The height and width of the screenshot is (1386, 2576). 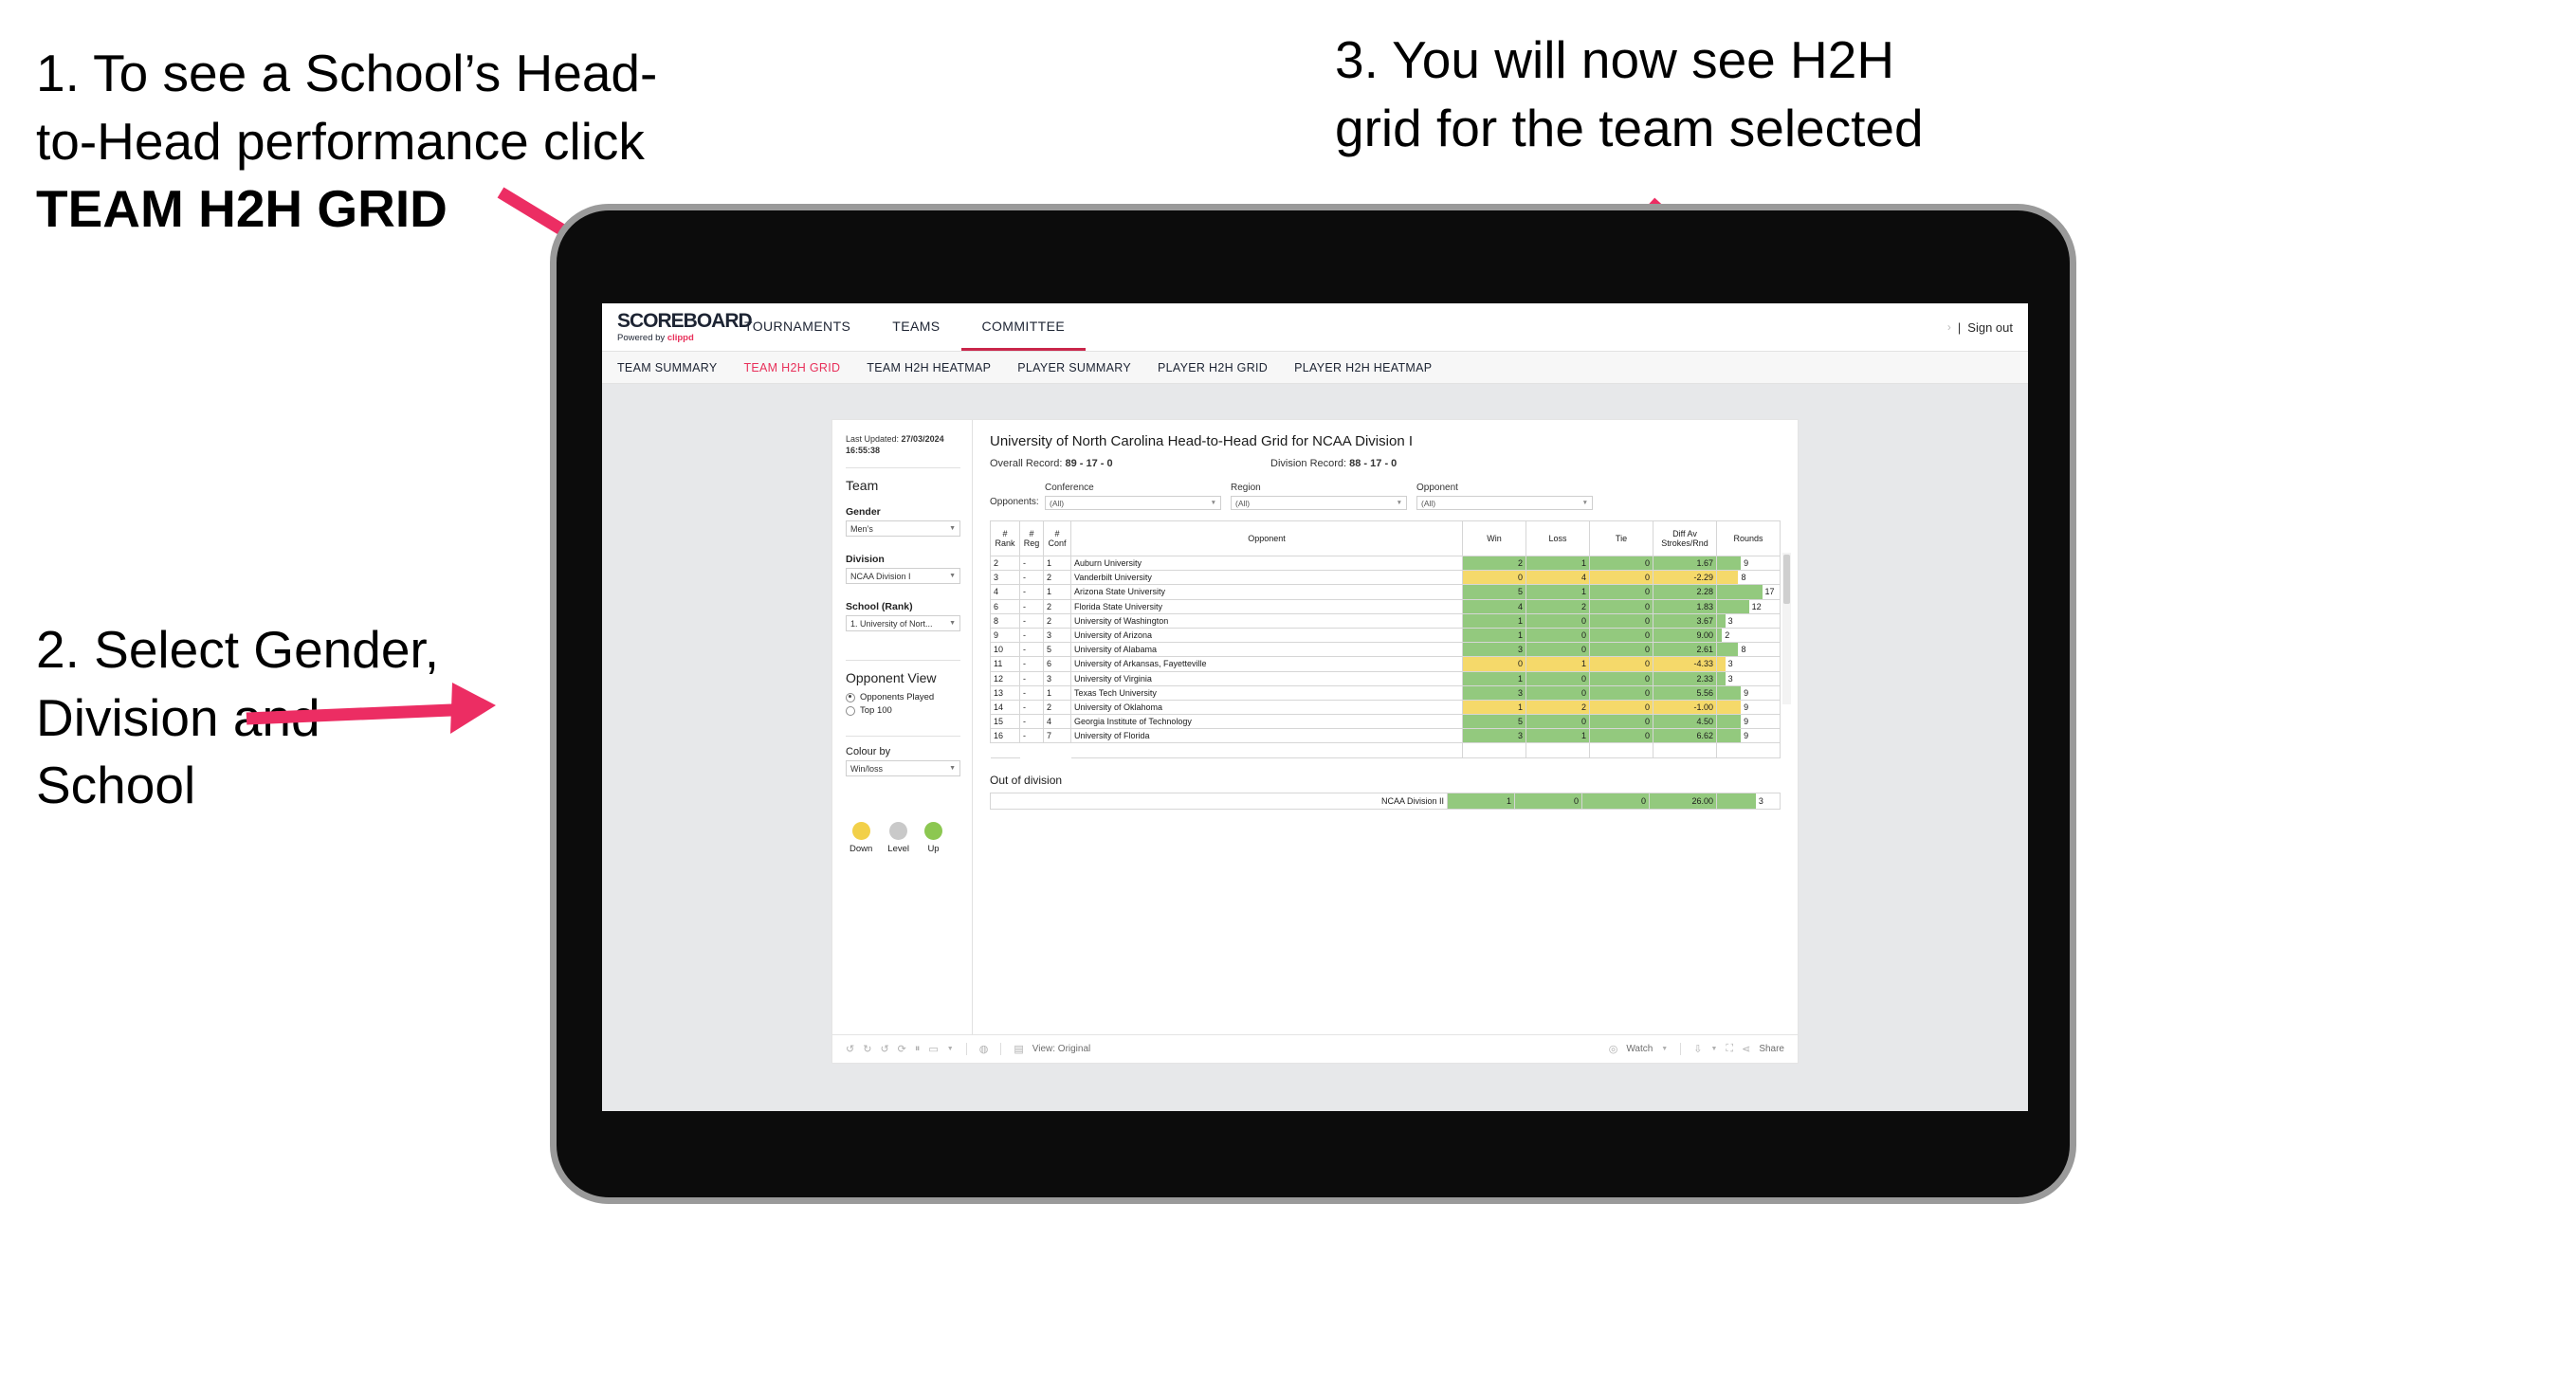 What do you see at coordinates (1685, 578) in the screenshot?
I see `cell-diff: -2.29` at bounding box center [1685, 578].